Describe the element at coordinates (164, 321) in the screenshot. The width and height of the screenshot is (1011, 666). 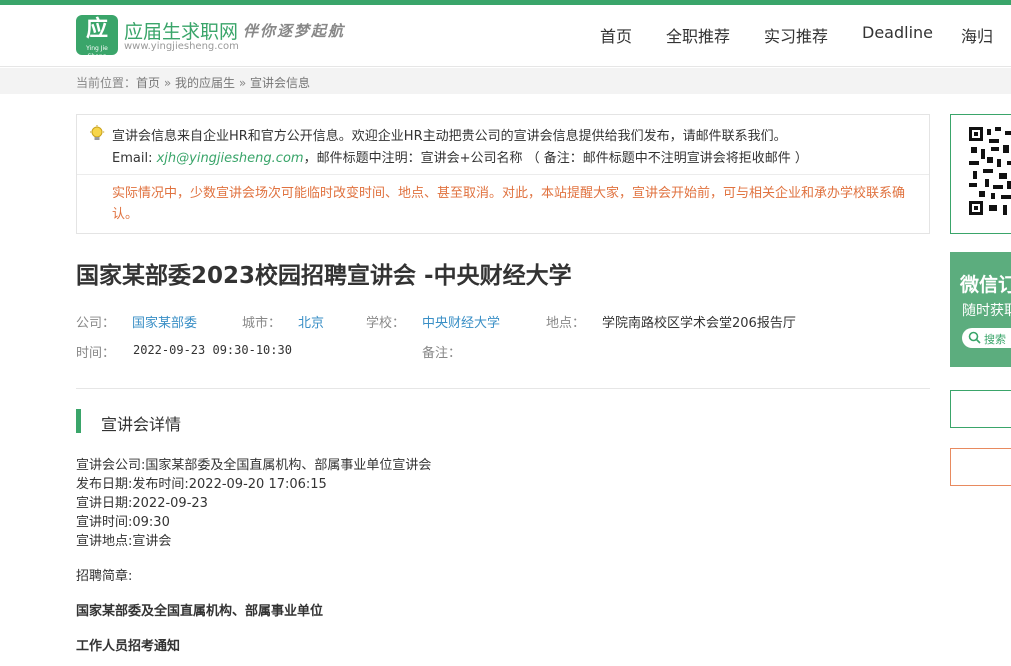
I see `company-link: 国家某部委` at that location.